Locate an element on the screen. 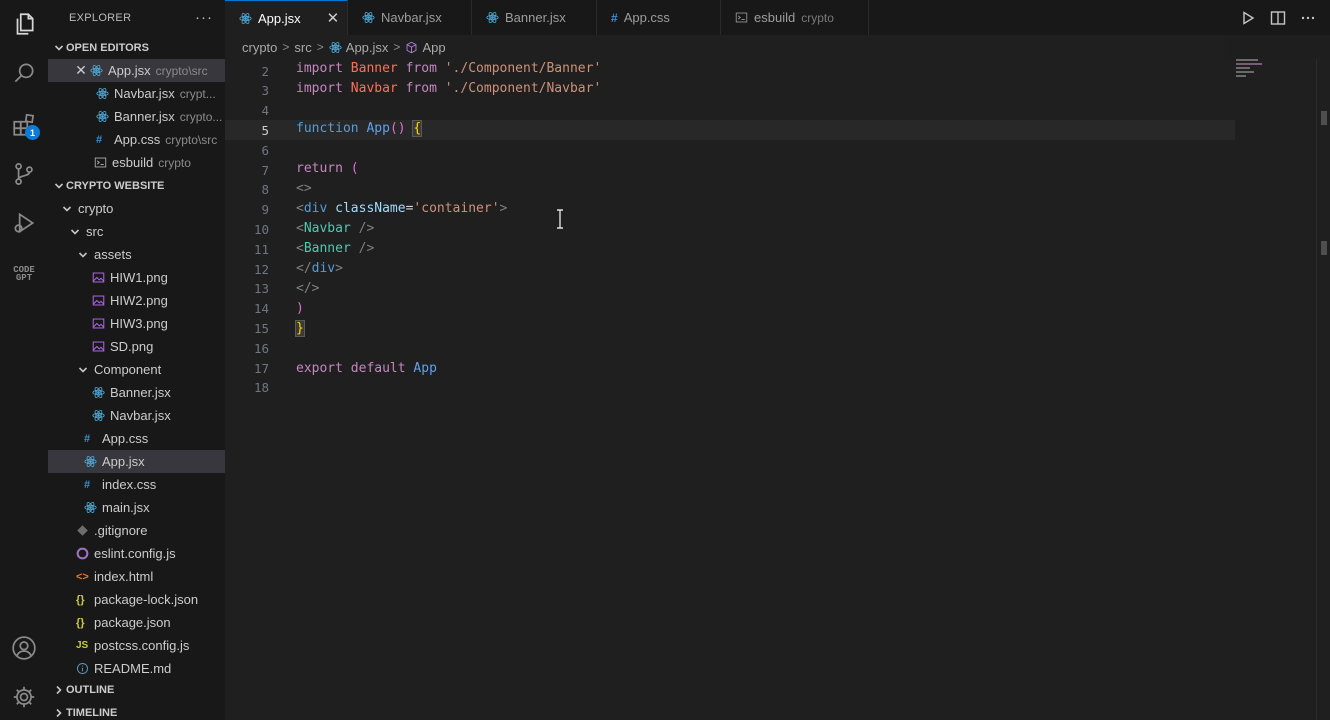  keyword-function: function is located at coordinates (327, 128).